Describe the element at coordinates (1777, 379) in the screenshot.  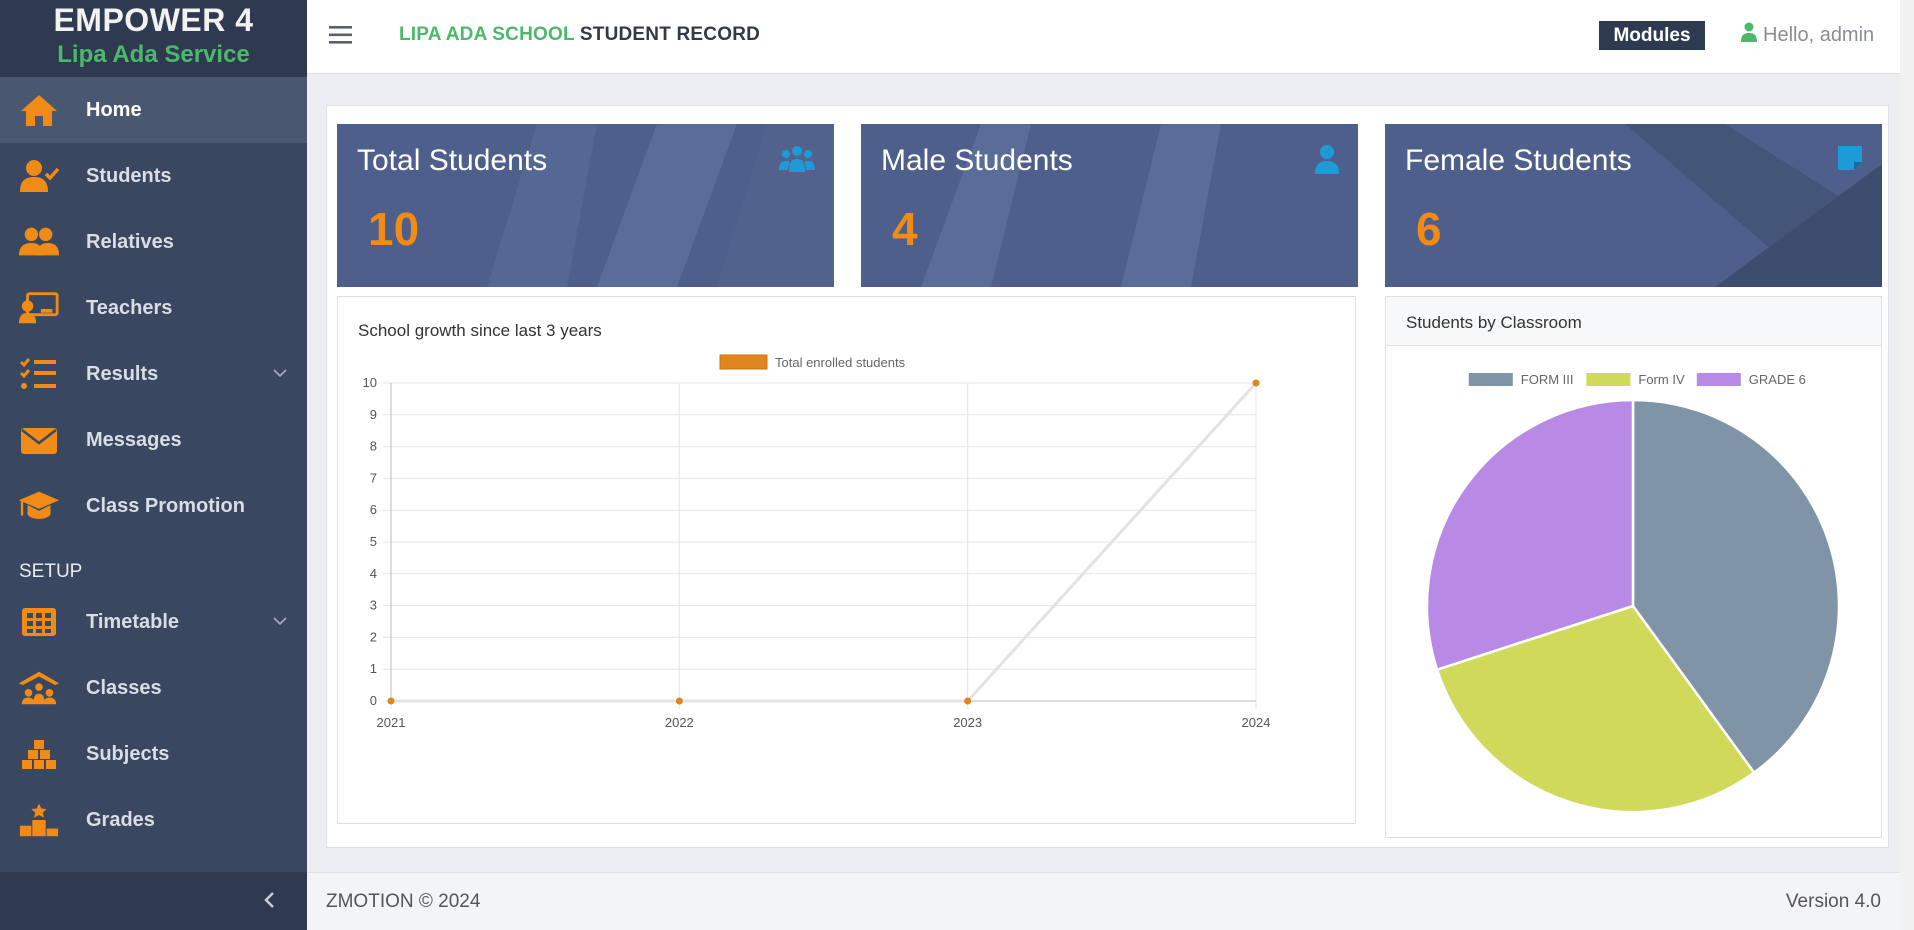
I see `legend-label: GRADE 6` at that location.